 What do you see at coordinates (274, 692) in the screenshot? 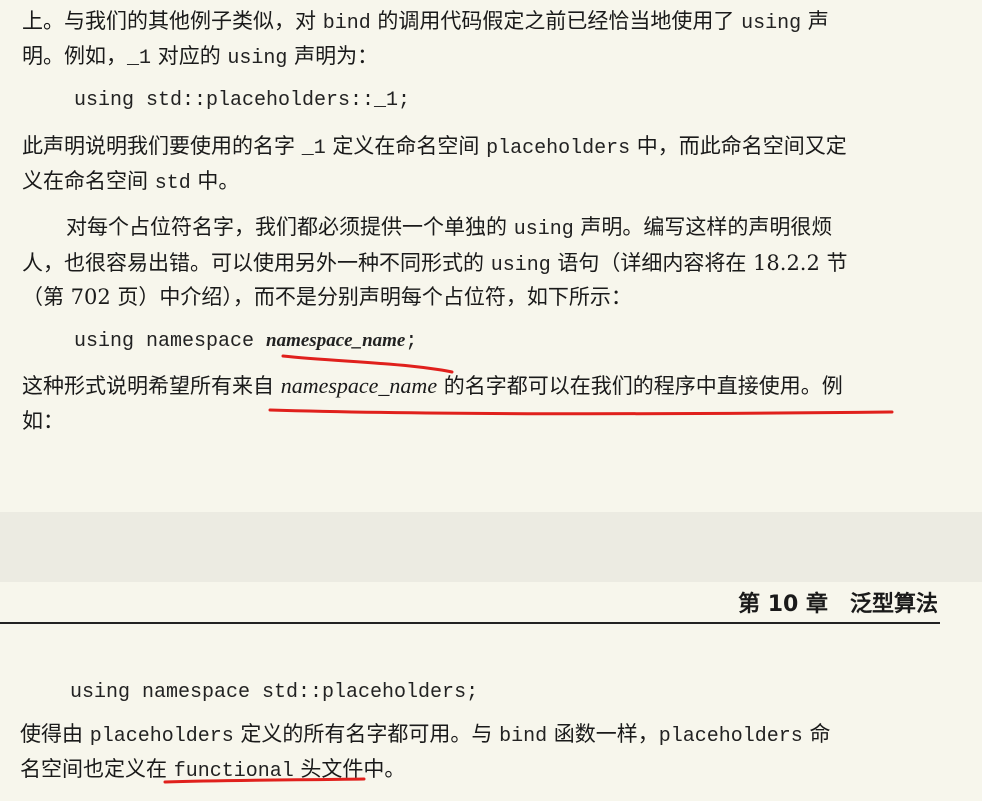
I see `code-block-3: using namespace std::placeholders;` at bounding box center [274, 692].